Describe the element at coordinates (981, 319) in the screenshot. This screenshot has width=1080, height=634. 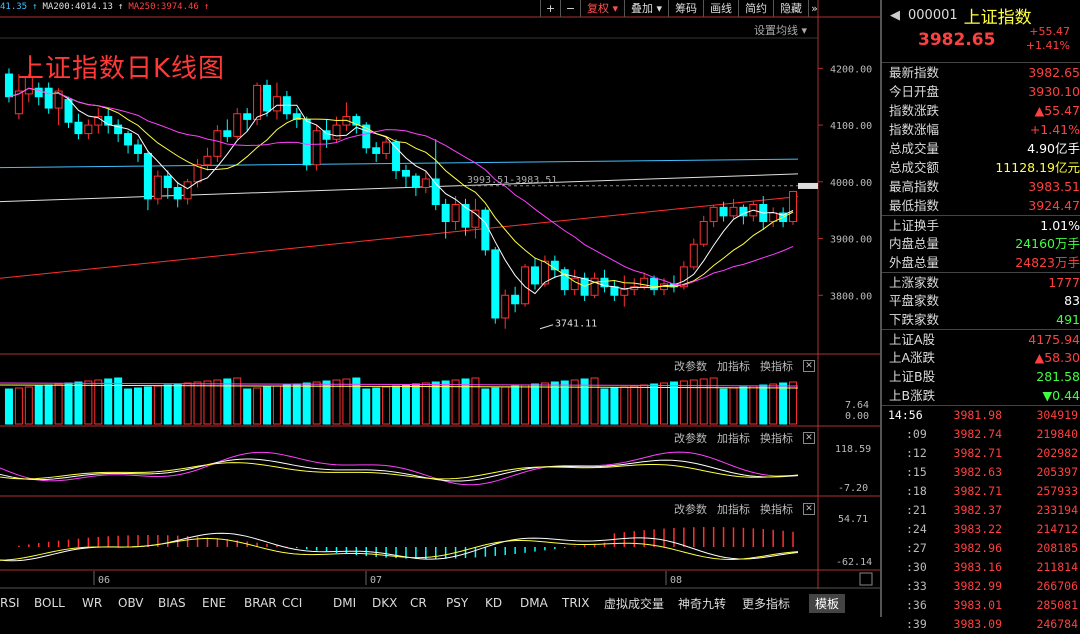
I see `stat-row: 下跌家数 491` at that location.